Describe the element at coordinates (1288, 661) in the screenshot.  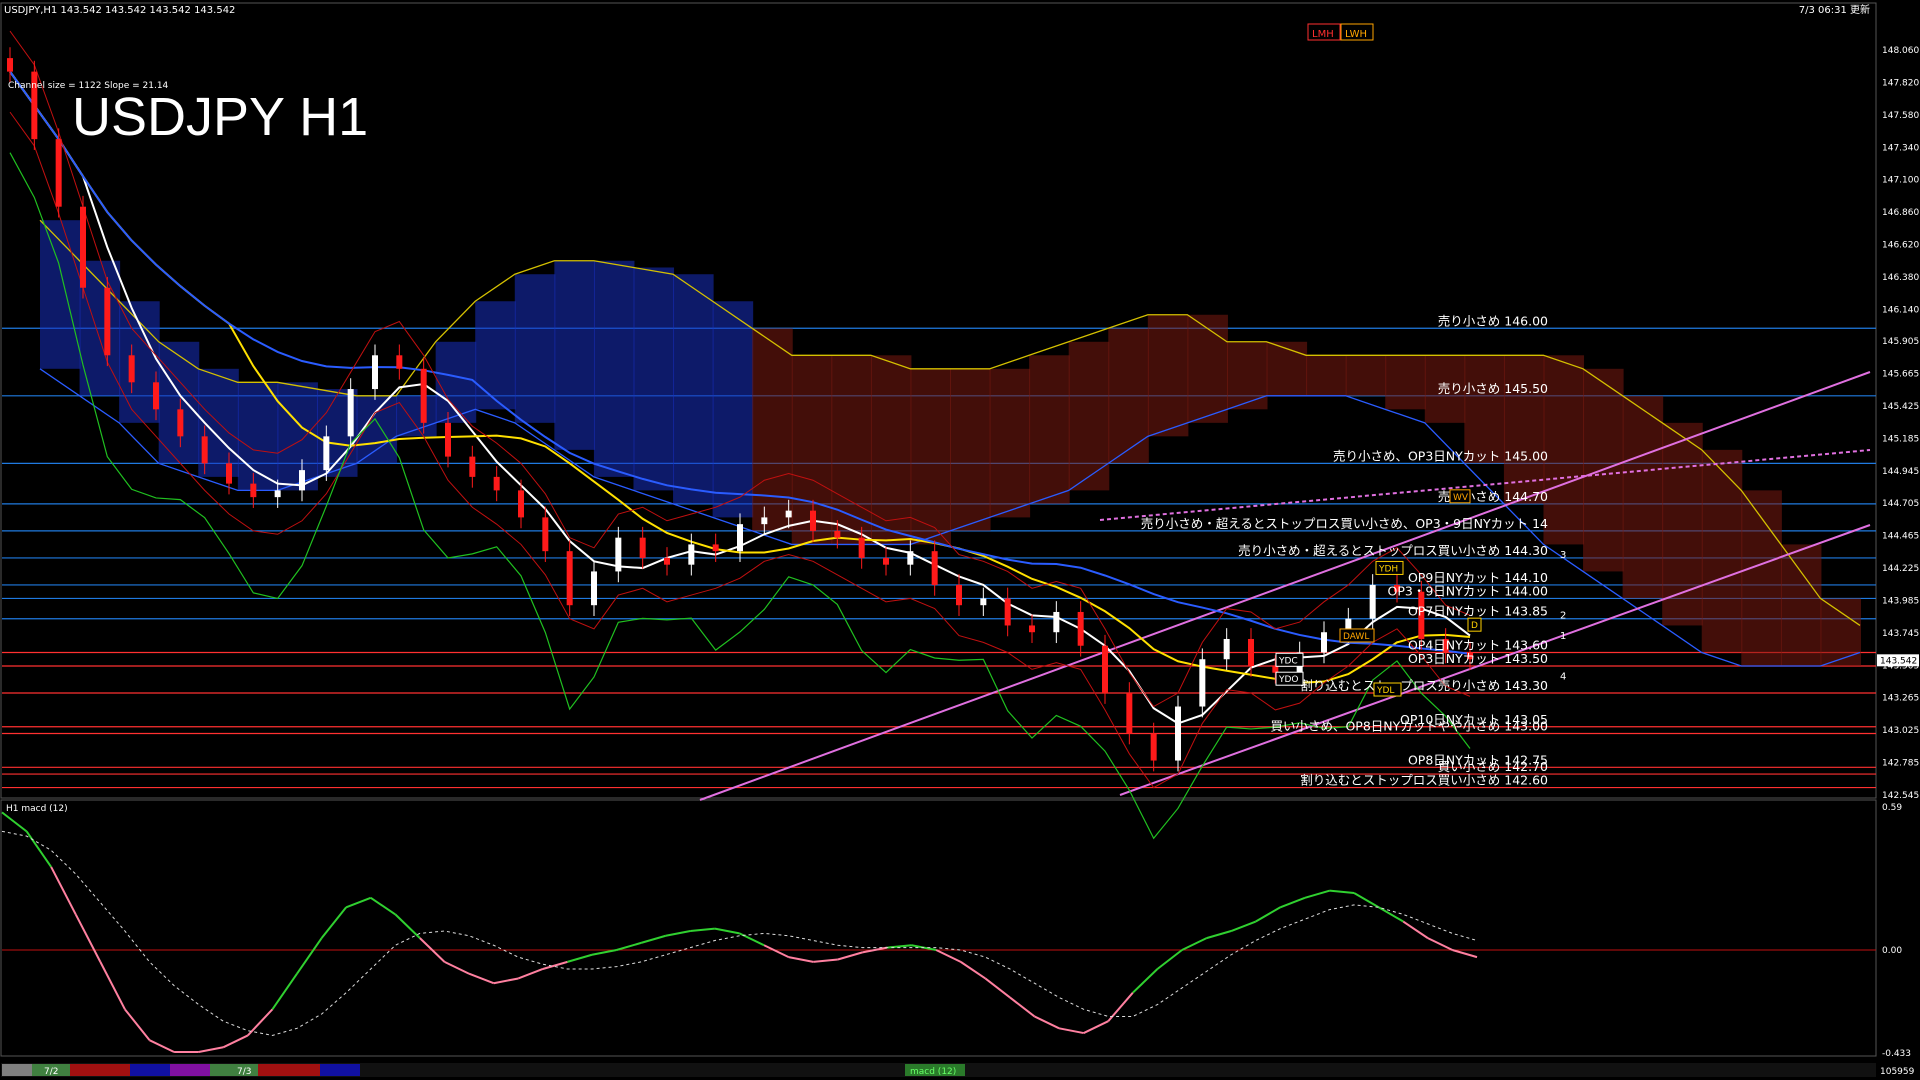
I see `tag-ydc: YDC` at that location.